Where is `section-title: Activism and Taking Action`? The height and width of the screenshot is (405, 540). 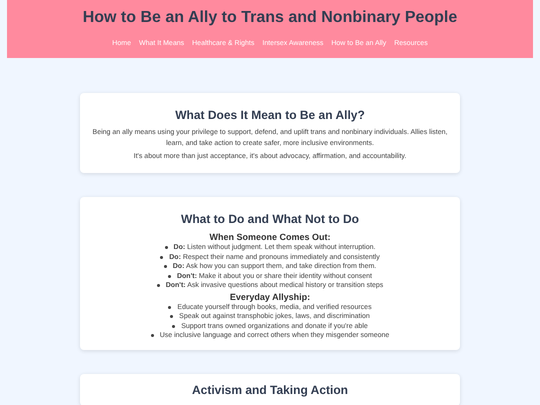 section-title: Activism and Taking Action is located at coordinates (270, 390).